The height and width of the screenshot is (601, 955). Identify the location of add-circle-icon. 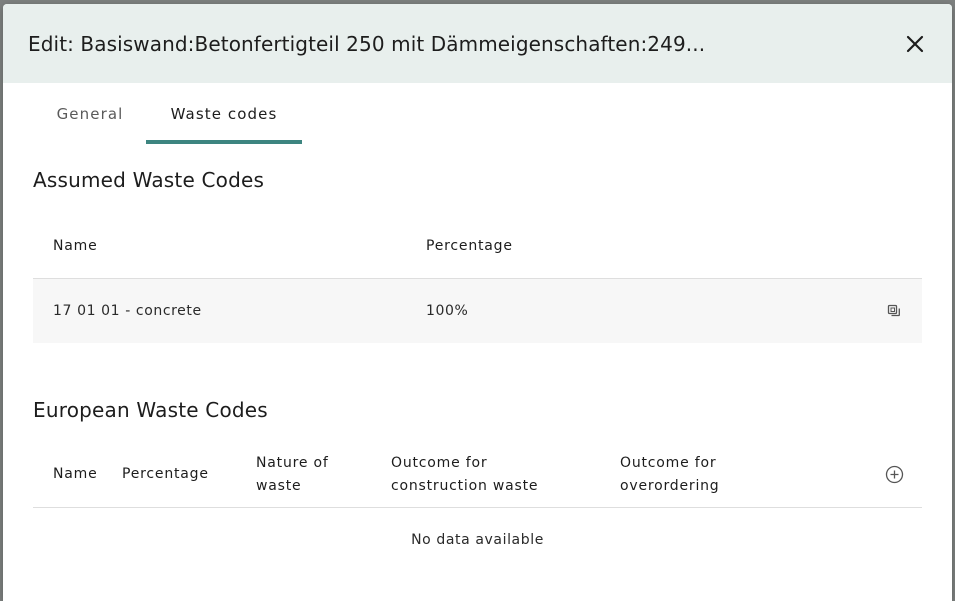
(894, 474).